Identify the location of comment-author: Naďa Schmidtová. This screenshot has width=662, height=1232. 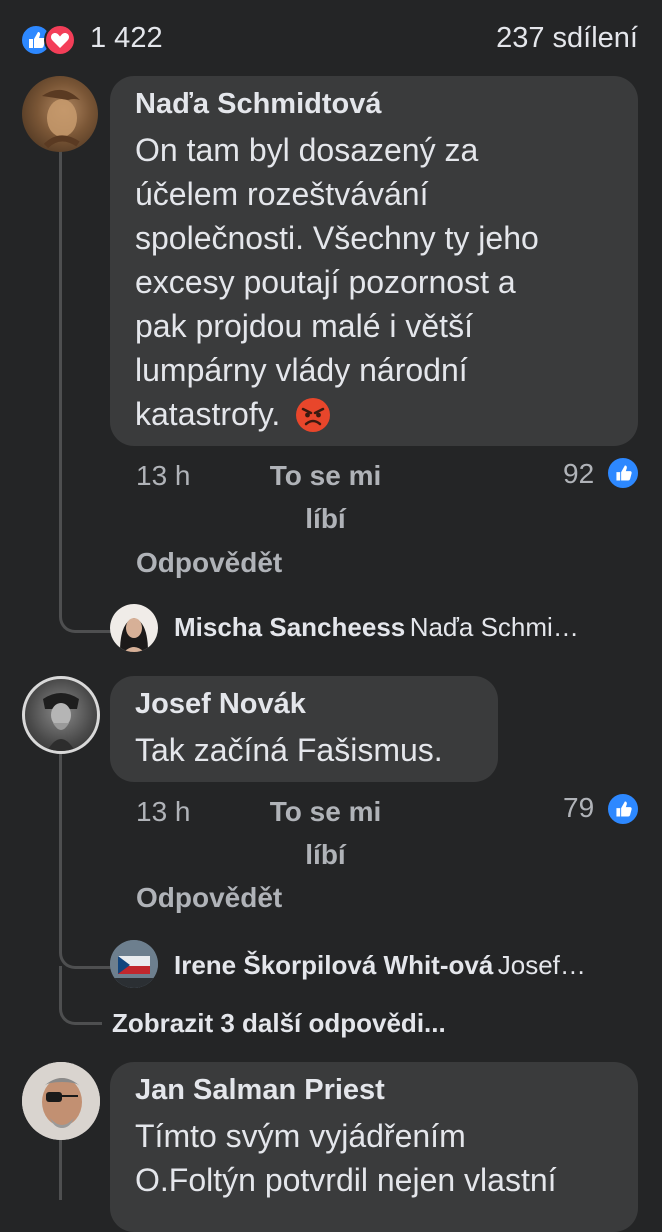
(258, 104).